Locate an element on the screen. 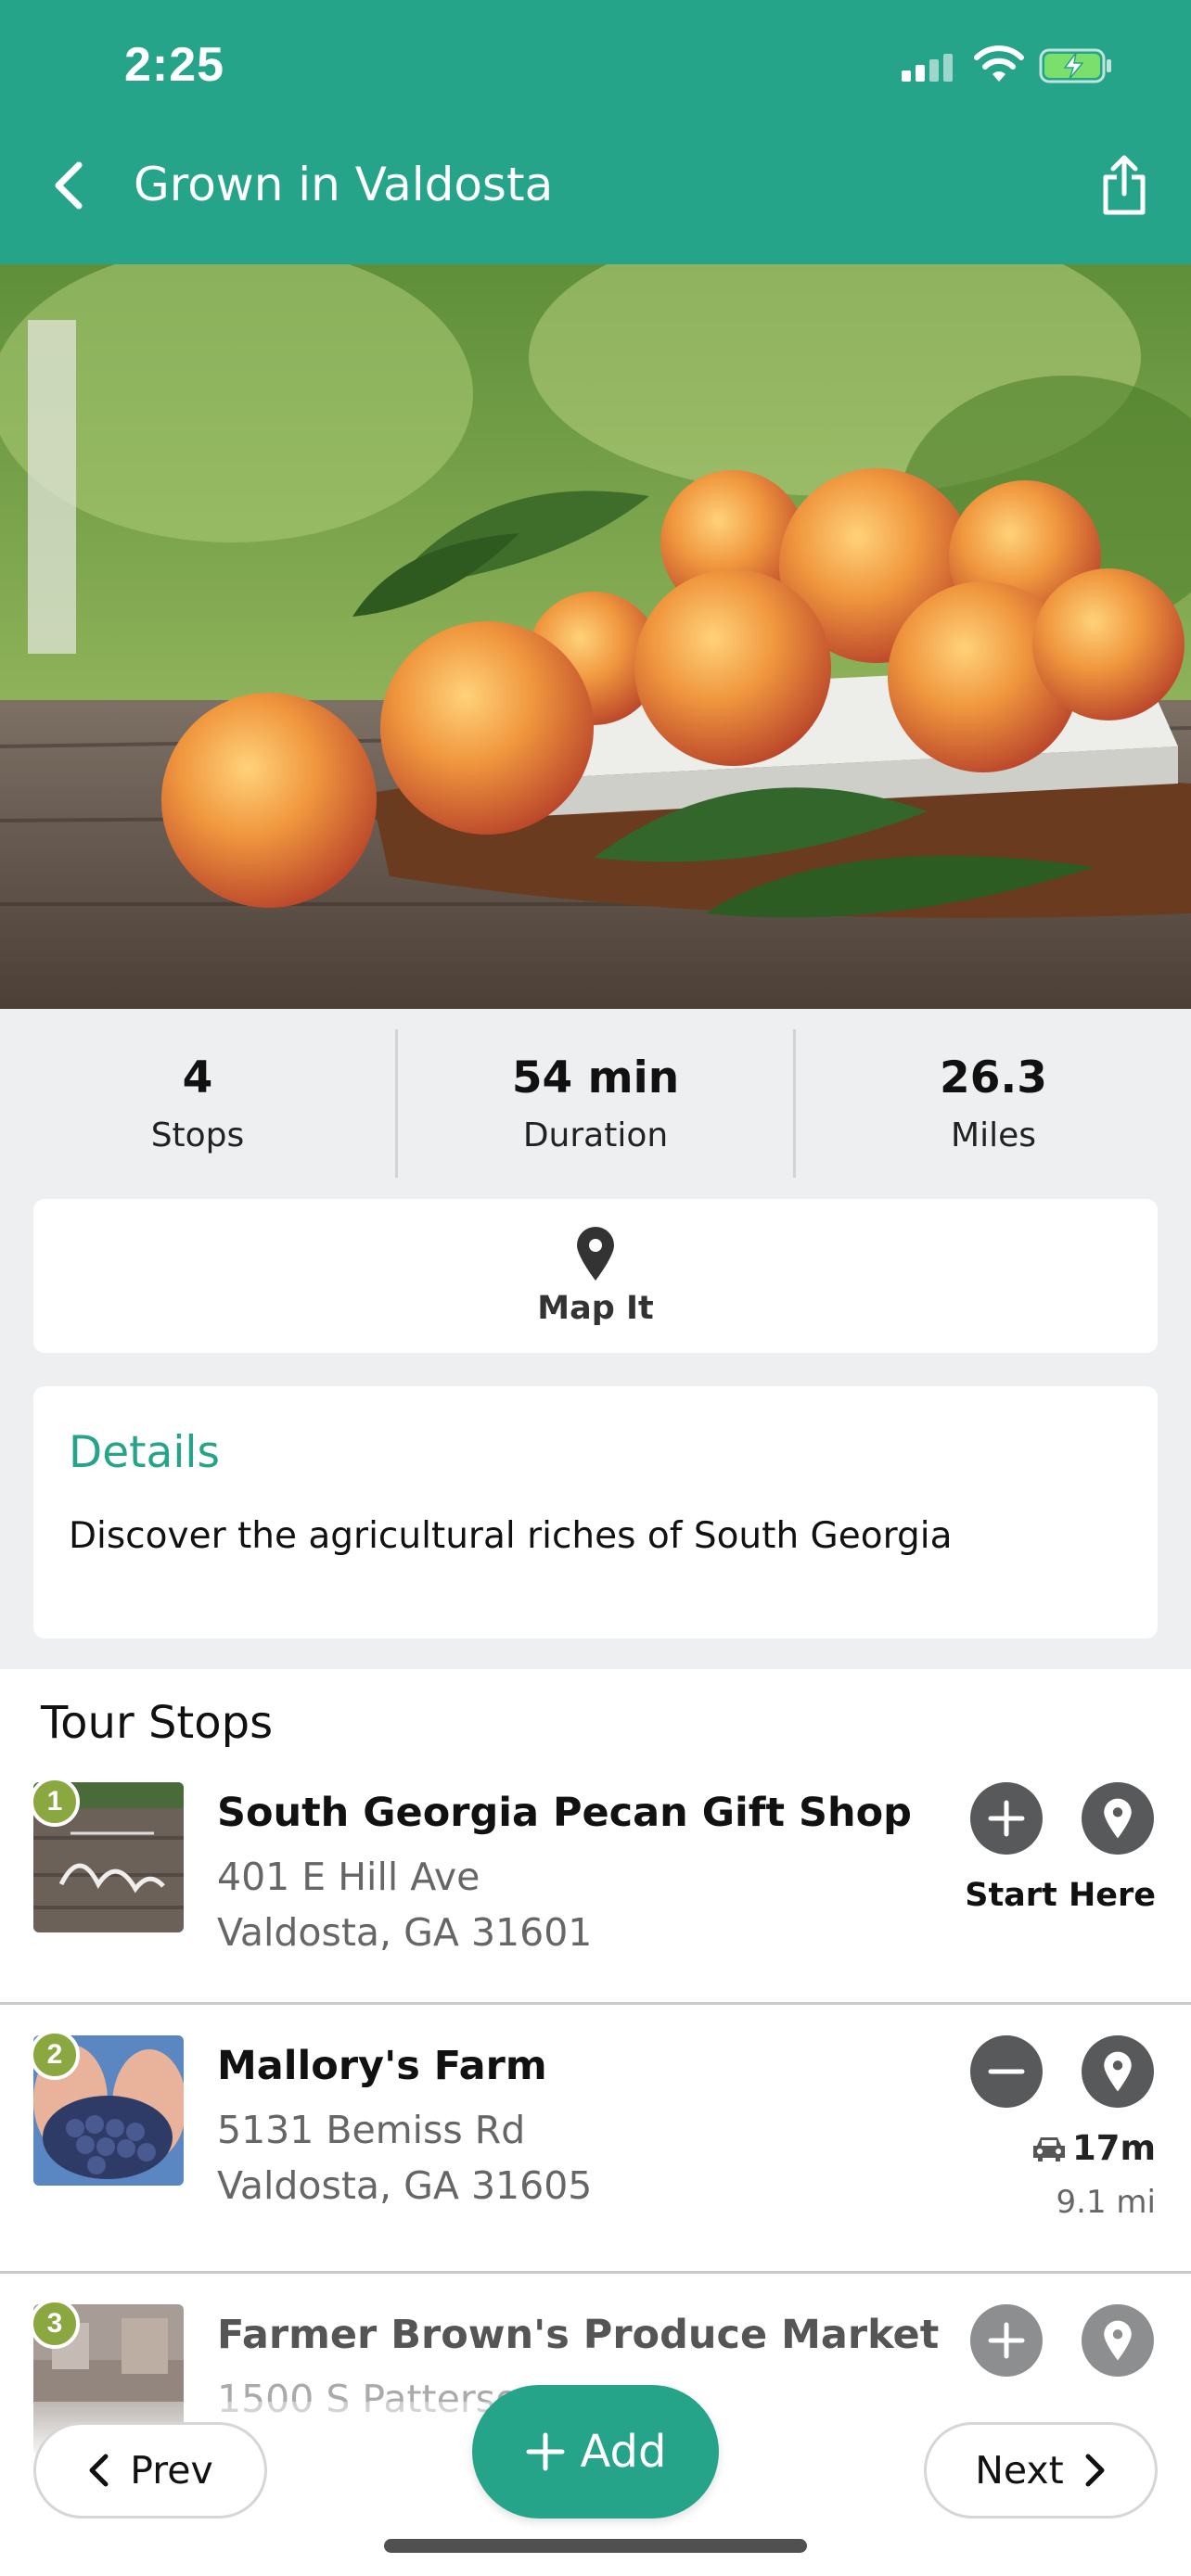 The height and width of the screenshot is (2576, 1191). add-button: Add is located at coordinates (595, 2452).